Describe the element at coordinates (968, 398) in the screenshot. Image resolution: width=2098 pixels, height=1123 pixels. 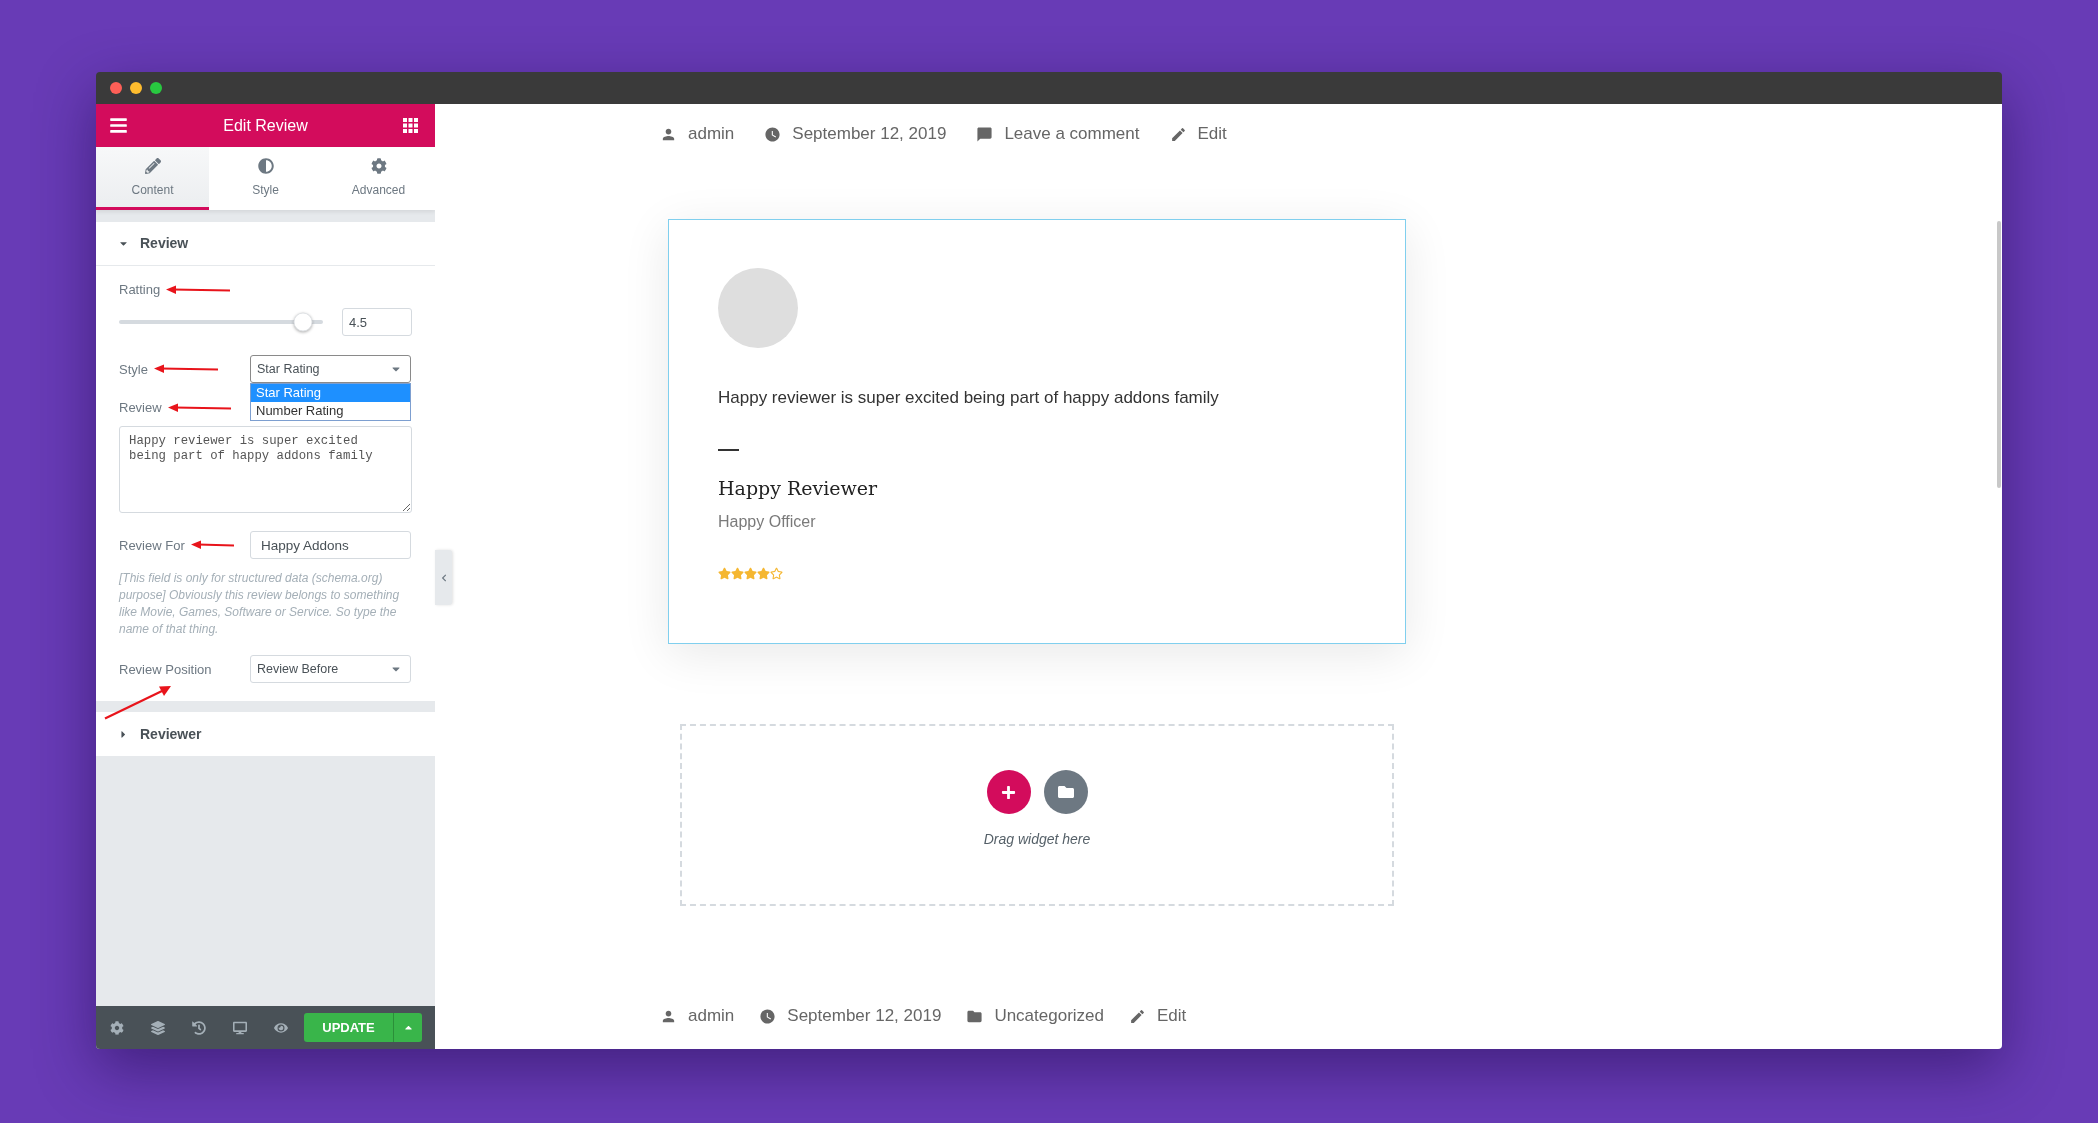
I see `review-text: Happy reviewer is super excited being part of happy addons family` at that location.